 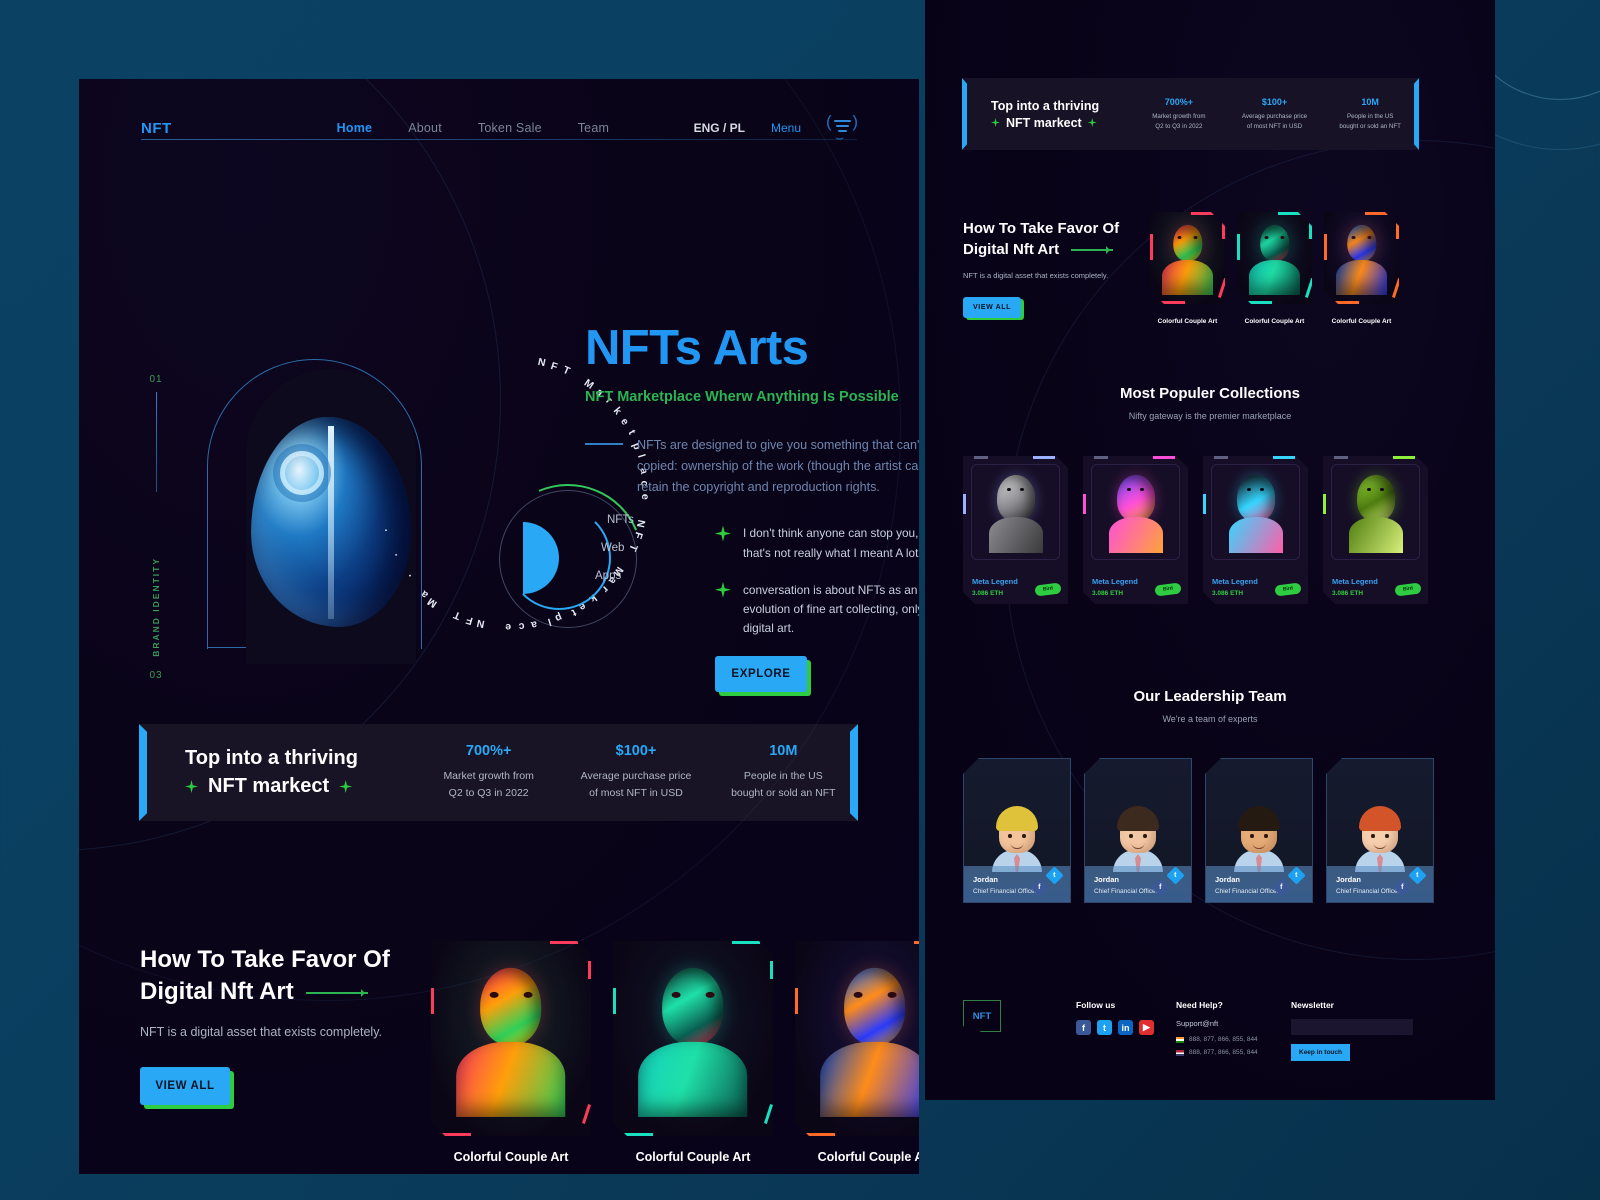 I want to click on nav-link-team: Team, so click(x=593, y=128).